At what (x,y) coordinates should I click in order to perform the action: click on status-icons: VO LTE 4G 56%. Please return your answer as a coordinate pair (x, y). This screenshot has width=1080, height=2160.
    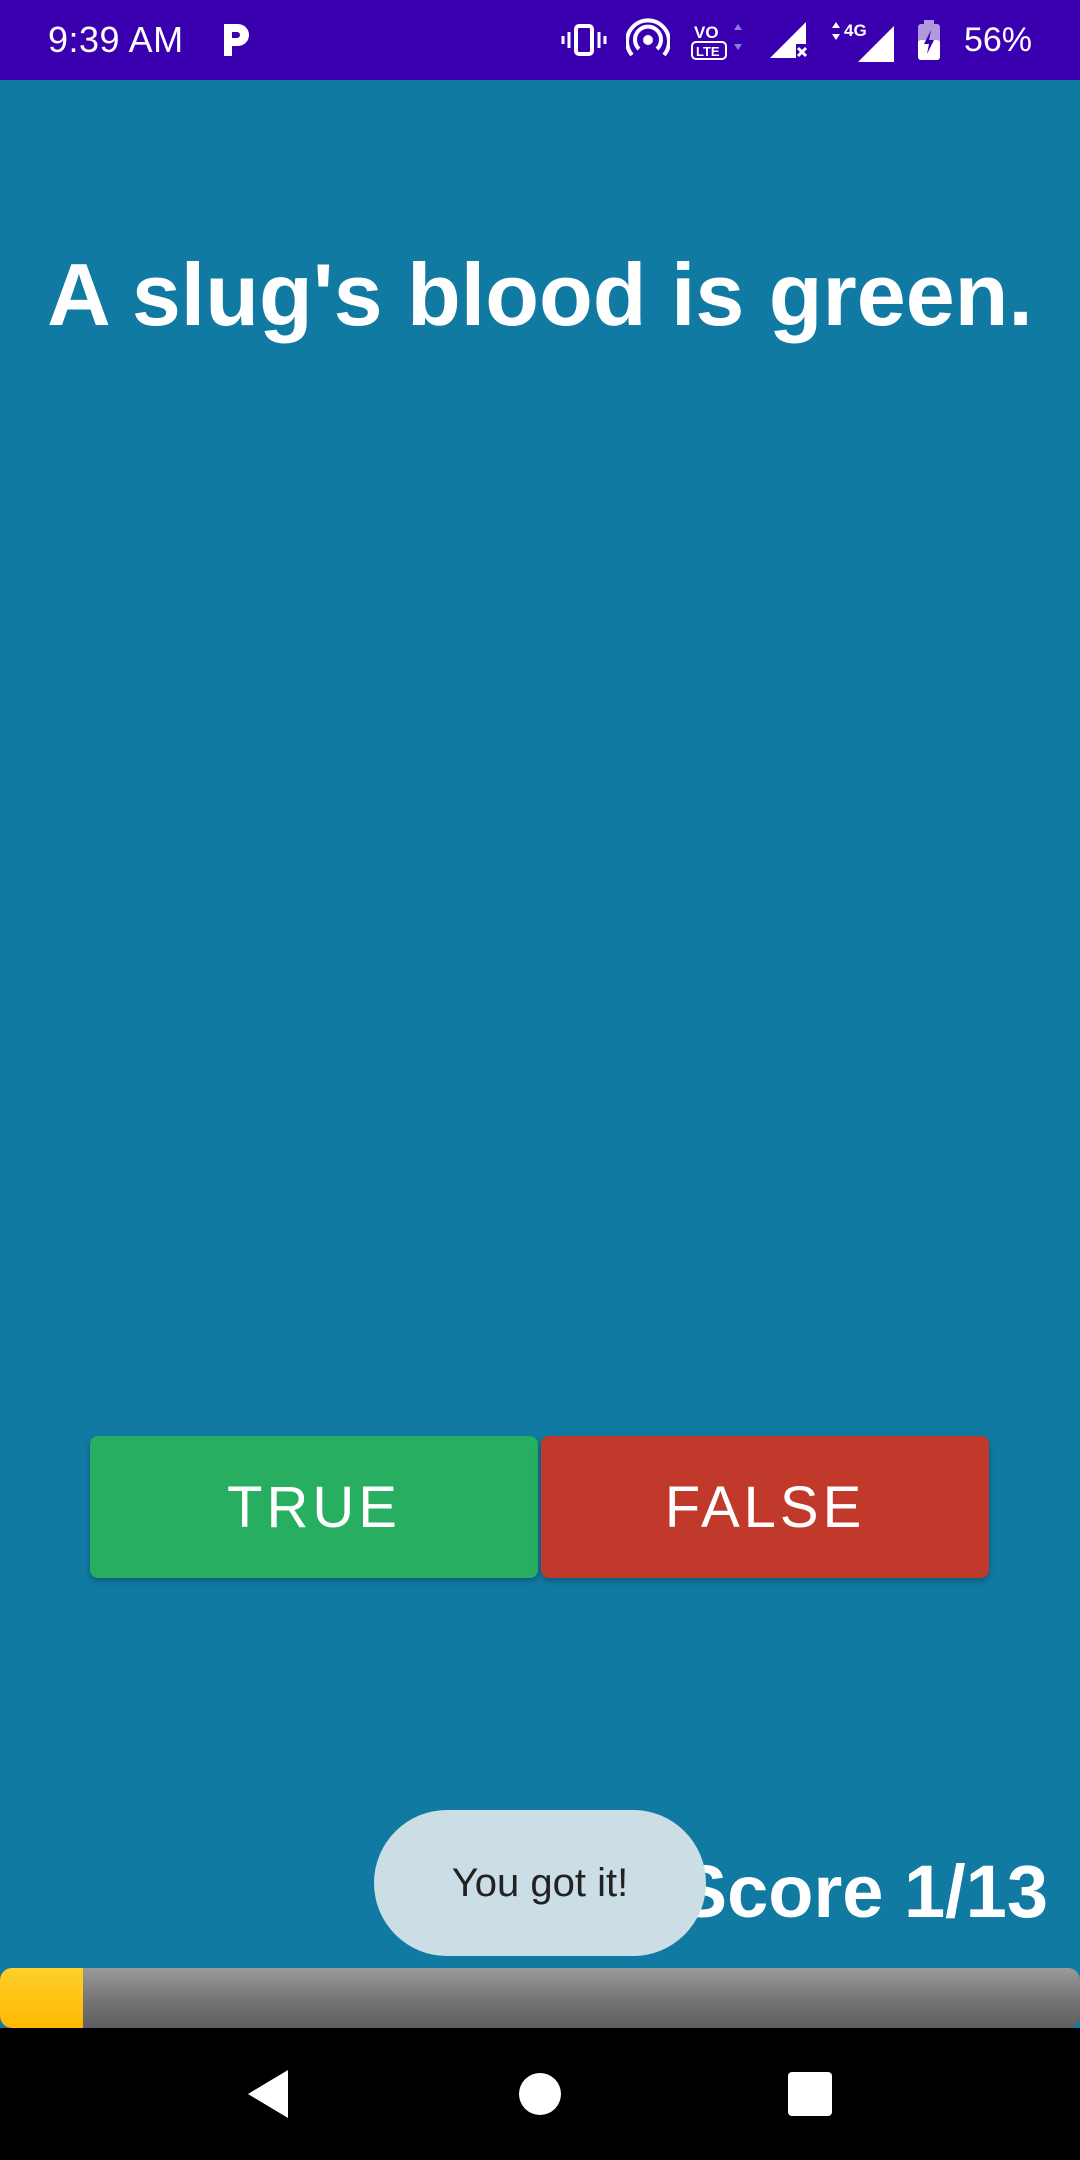
    Looking at the image, I should click on (796, 40).